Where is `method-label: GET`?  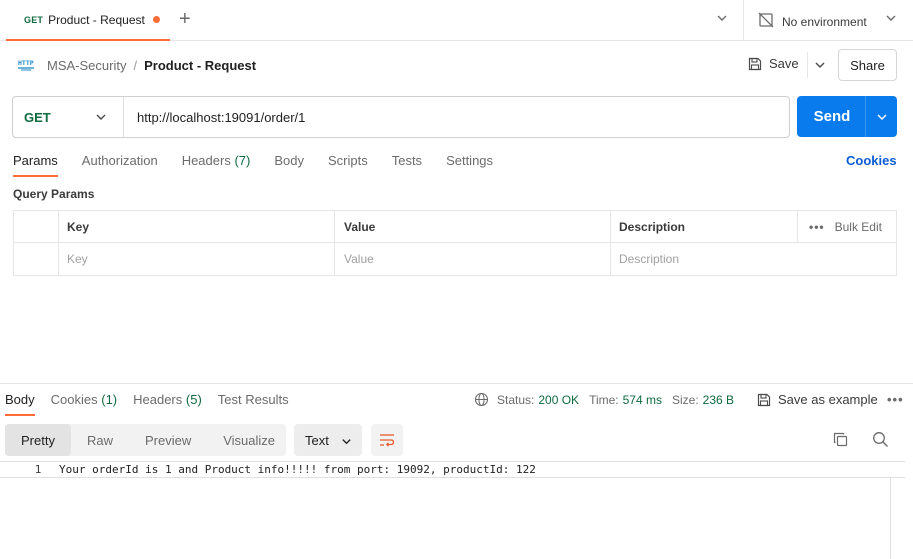
method-label: GET is located at coordinates (37, 117).